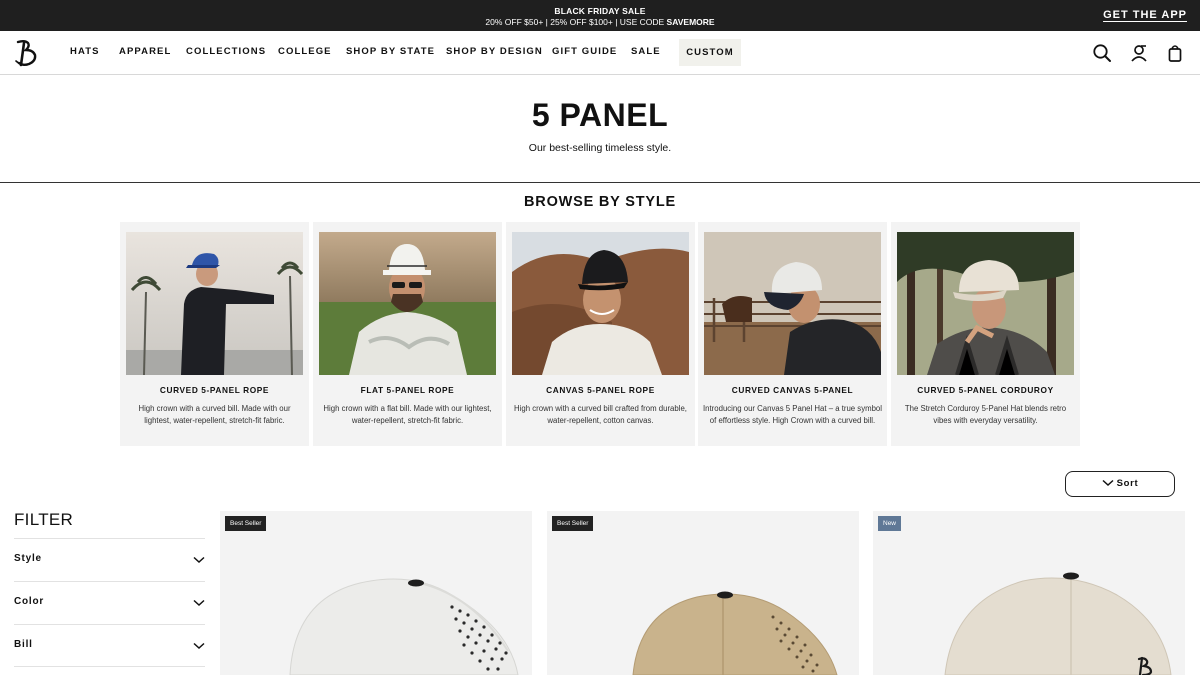 This screenshot has height=675, width=1200. I want to click on filter-divider, so click(109, 666).